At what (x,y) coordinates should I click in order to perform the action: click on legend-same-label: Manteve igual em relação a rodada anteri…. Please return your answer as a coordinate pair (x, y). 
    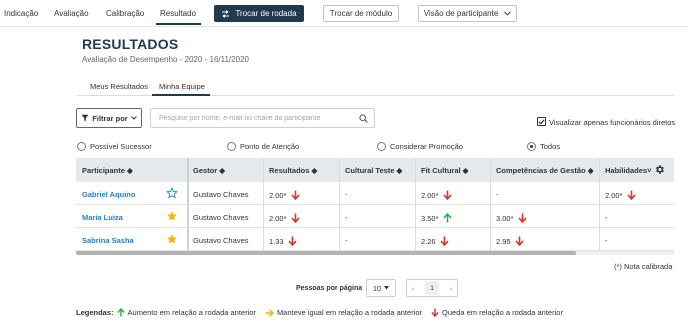
    Looking at the image, I should click on (349, 312).